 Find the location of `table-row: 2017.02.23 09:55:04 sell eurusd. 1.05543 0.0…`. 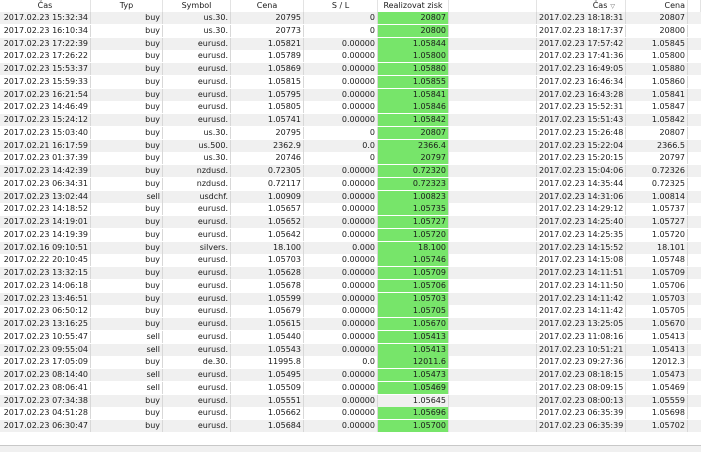

table-row: 2017.02.23 09:55:04 sell eurusd. 1.05543 0.0… is located at coordinates (350, 349).